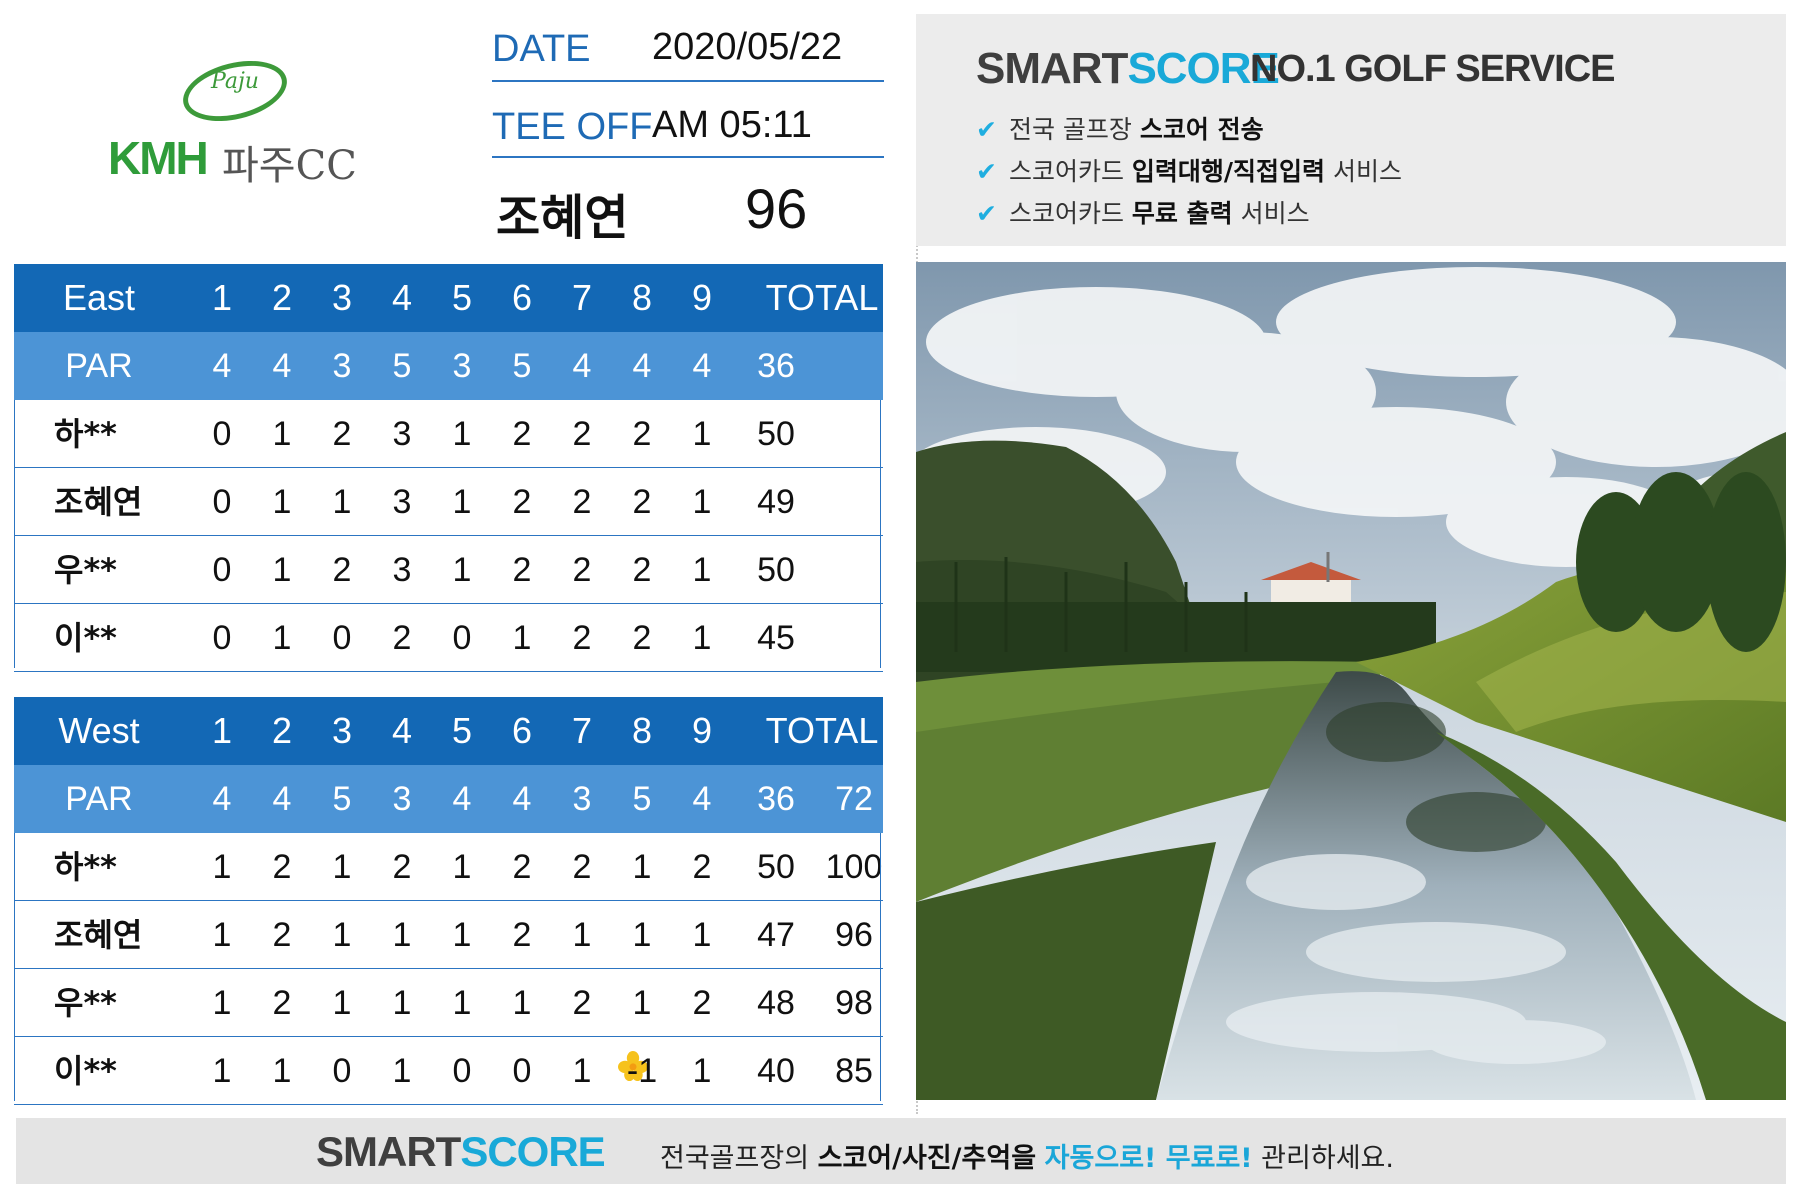 This screenshot has height=1200, width=1800. What do you see at coordinates (235, 123) in the screenshot?
I see `course-logo: Paju KMH 파주CC` at bounding box center [235, 123].